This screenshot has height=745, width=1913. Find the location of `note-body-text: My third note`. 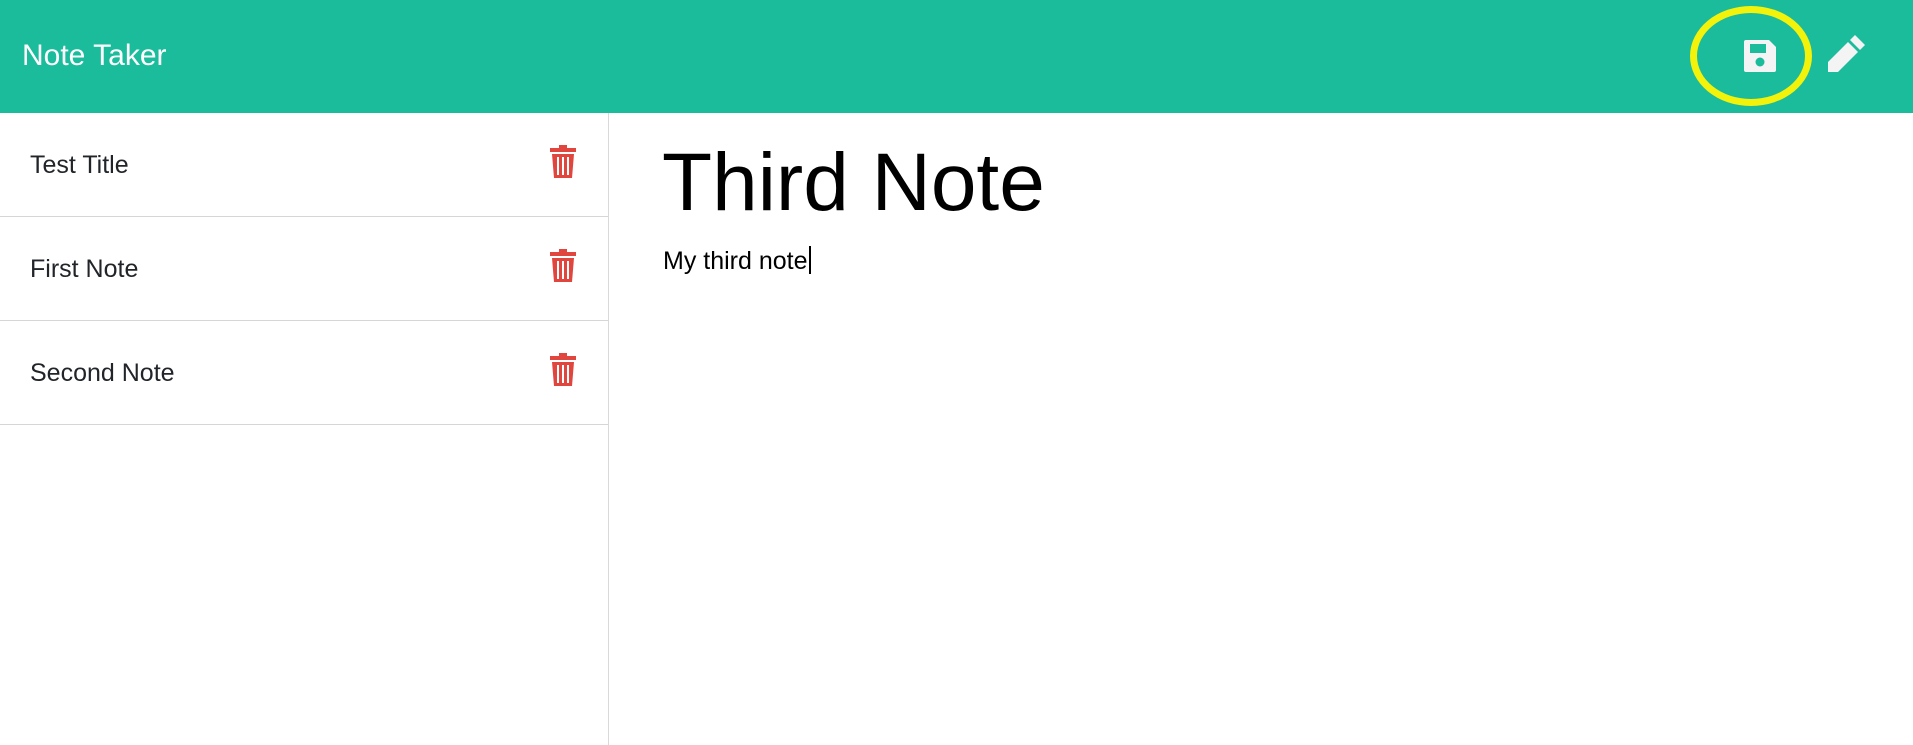

note-body-text: My third note is located at coordinates (735, 261).